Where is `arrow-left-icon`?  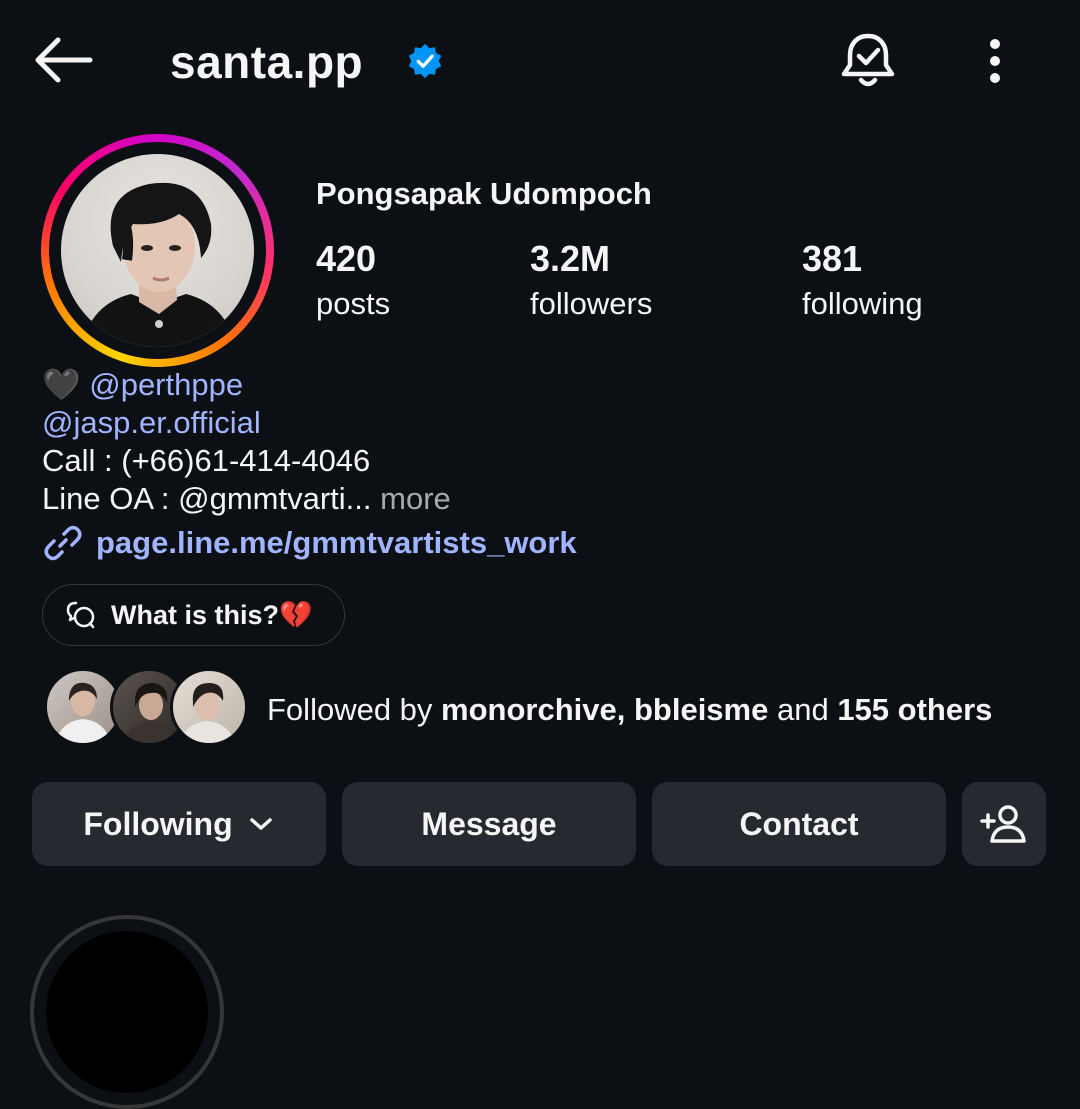 arrow-left-icon is located at coordinates (64, 60).